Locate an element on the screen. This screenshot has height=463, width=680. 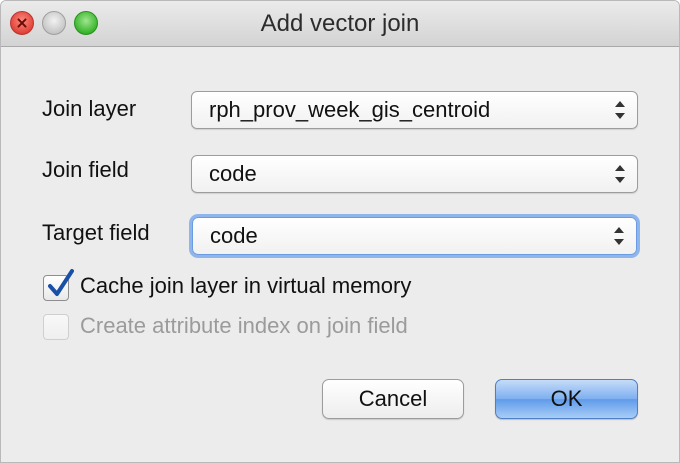
window-title: Add vector join is located at coordinates (340, 23).